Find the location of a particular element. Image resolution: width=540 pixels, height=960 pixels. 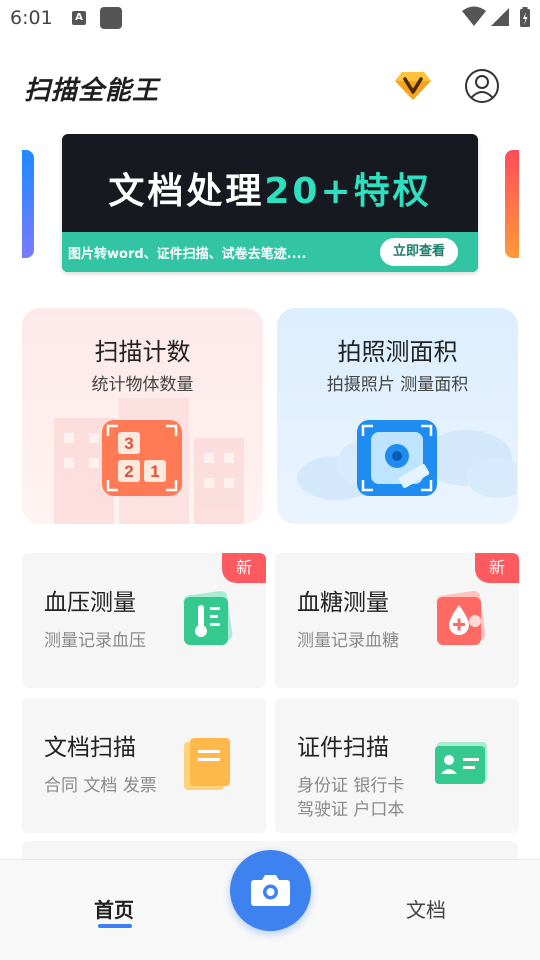

id-scan-subtitle-line2: 驾驶证 户口本 is located at coordinates (351, 810).